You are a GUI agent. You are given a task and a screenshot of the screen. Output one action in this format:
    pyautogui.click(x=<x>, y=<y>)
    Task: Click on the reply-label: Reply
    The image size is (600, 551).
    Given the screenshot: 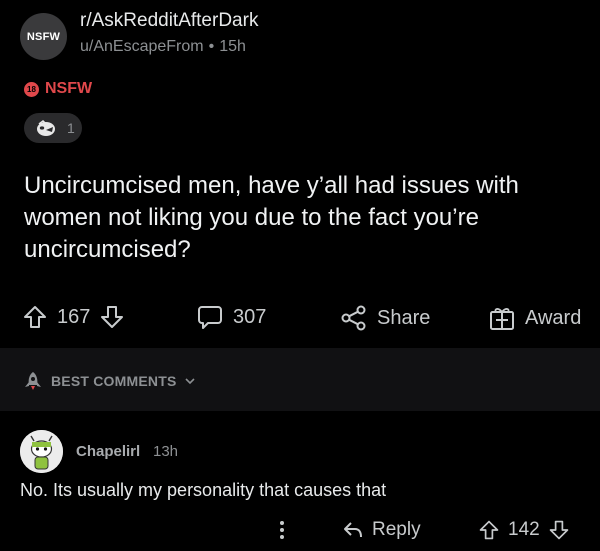 What is the action you would take?
    pyautogui.click(x=396, y=529)
    